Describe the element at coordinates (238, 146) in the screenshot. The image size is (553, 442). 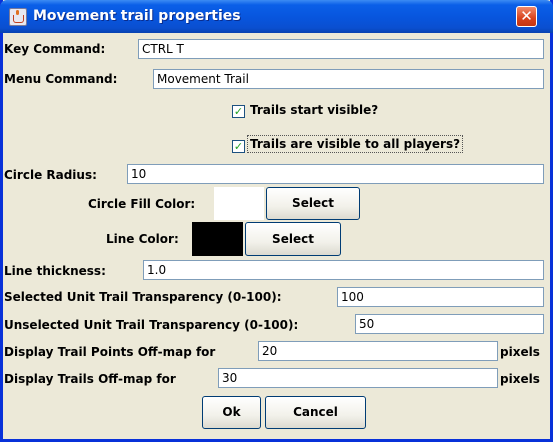
I see `trails-visible-all-checkbox: ✓` at that location.